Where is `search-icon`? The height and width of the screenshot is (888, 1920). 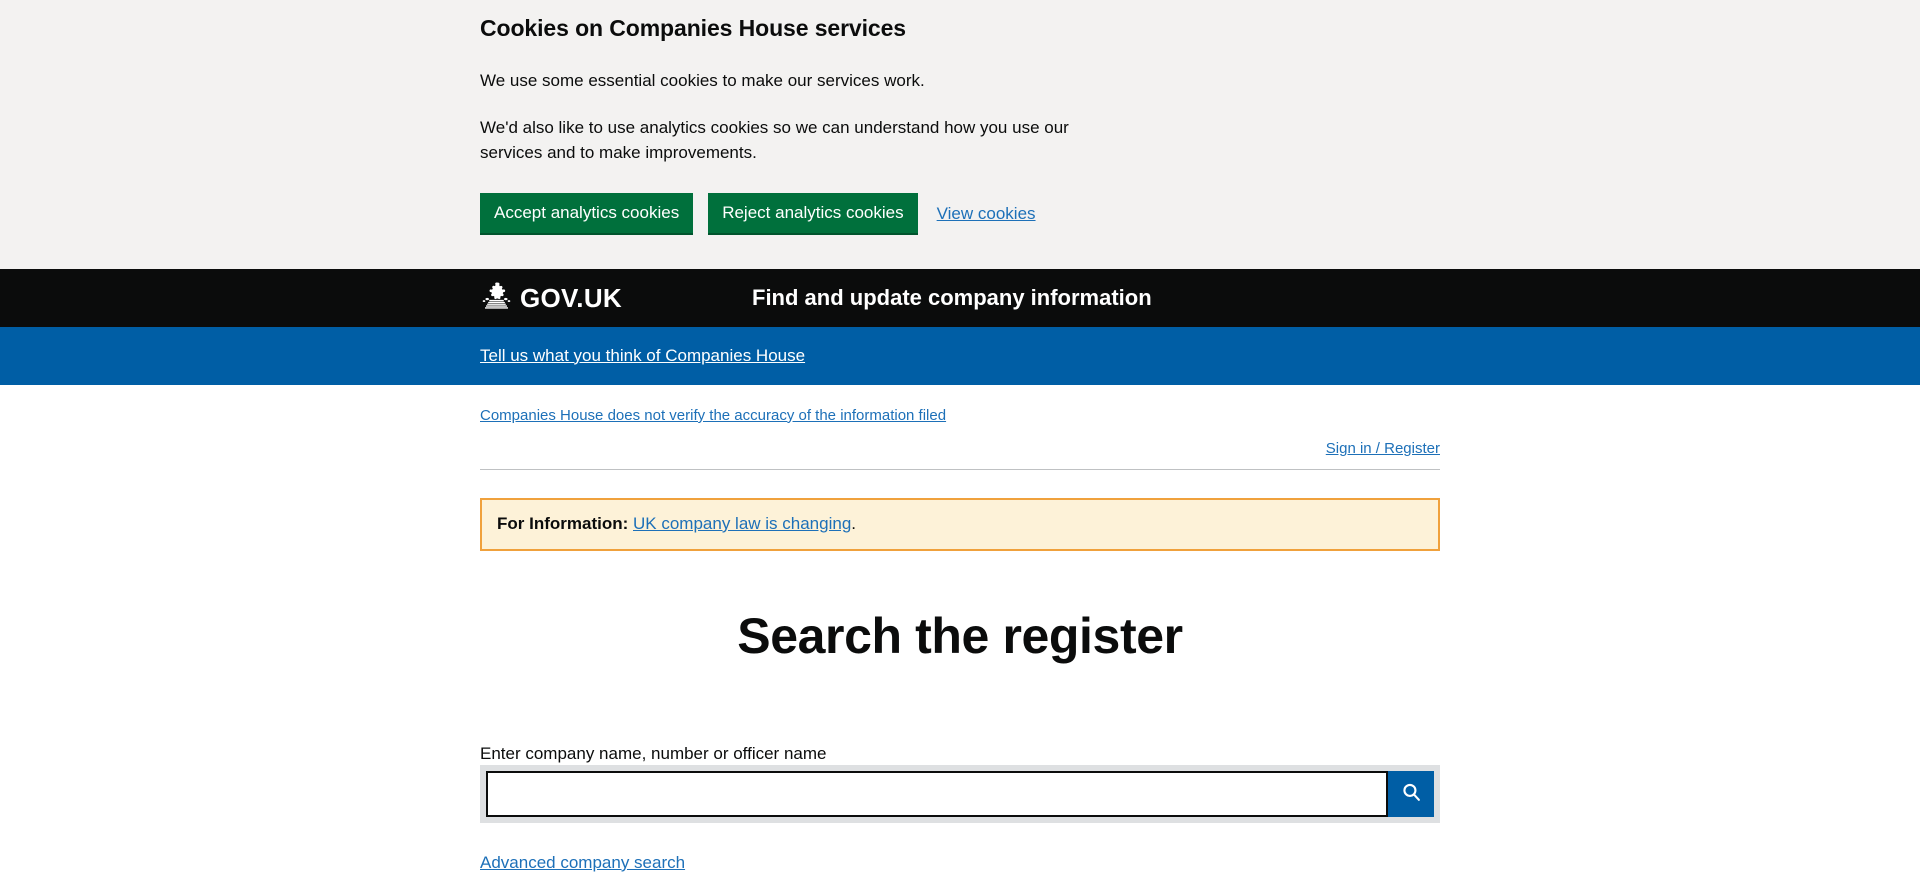
search-icon is located at coordinates (1411, 794).